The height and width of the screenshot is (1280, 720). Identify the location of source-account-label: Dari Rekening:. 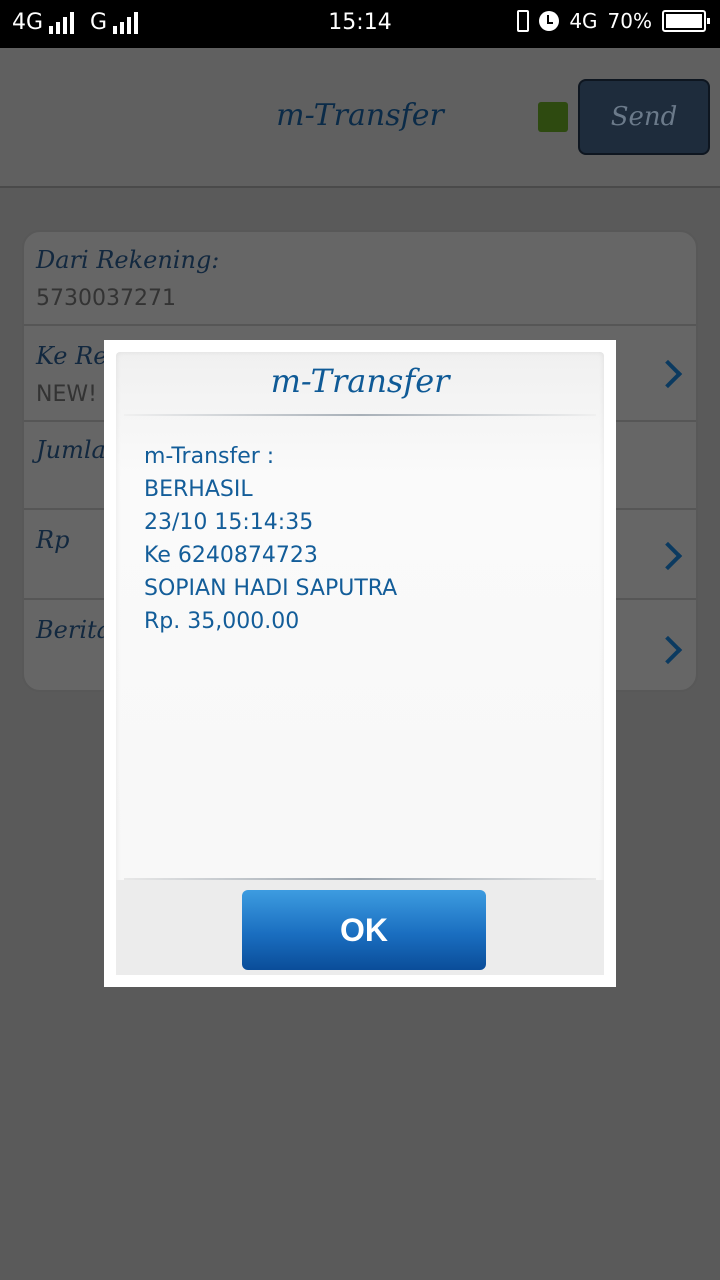
(128, 260).